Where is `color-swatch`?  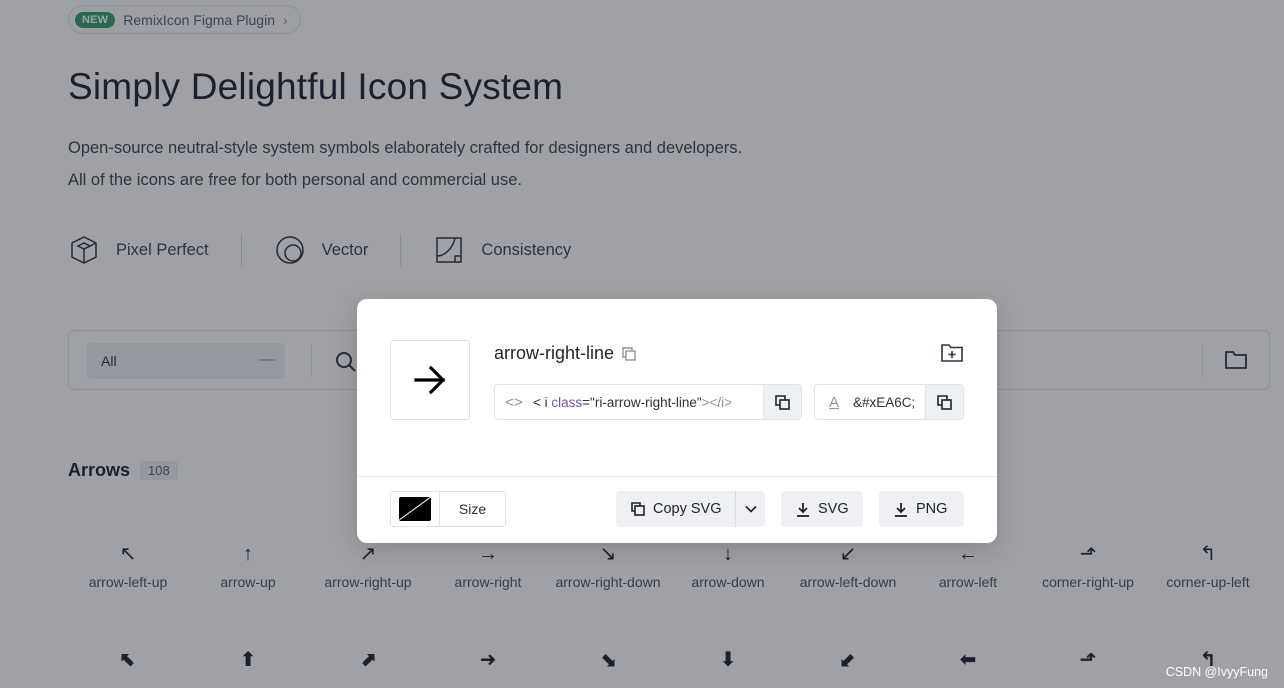
color-swatch is located at coordinates (415, 509).